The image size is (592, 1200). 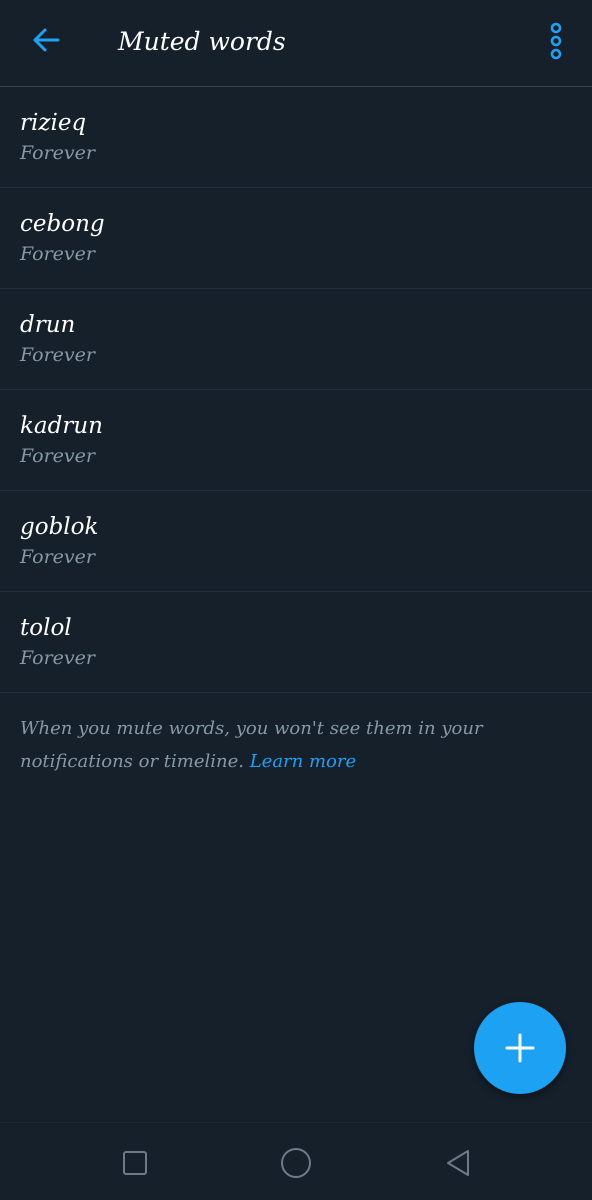 I want to click on more-vertical-icon, so click(x=556, y=41).